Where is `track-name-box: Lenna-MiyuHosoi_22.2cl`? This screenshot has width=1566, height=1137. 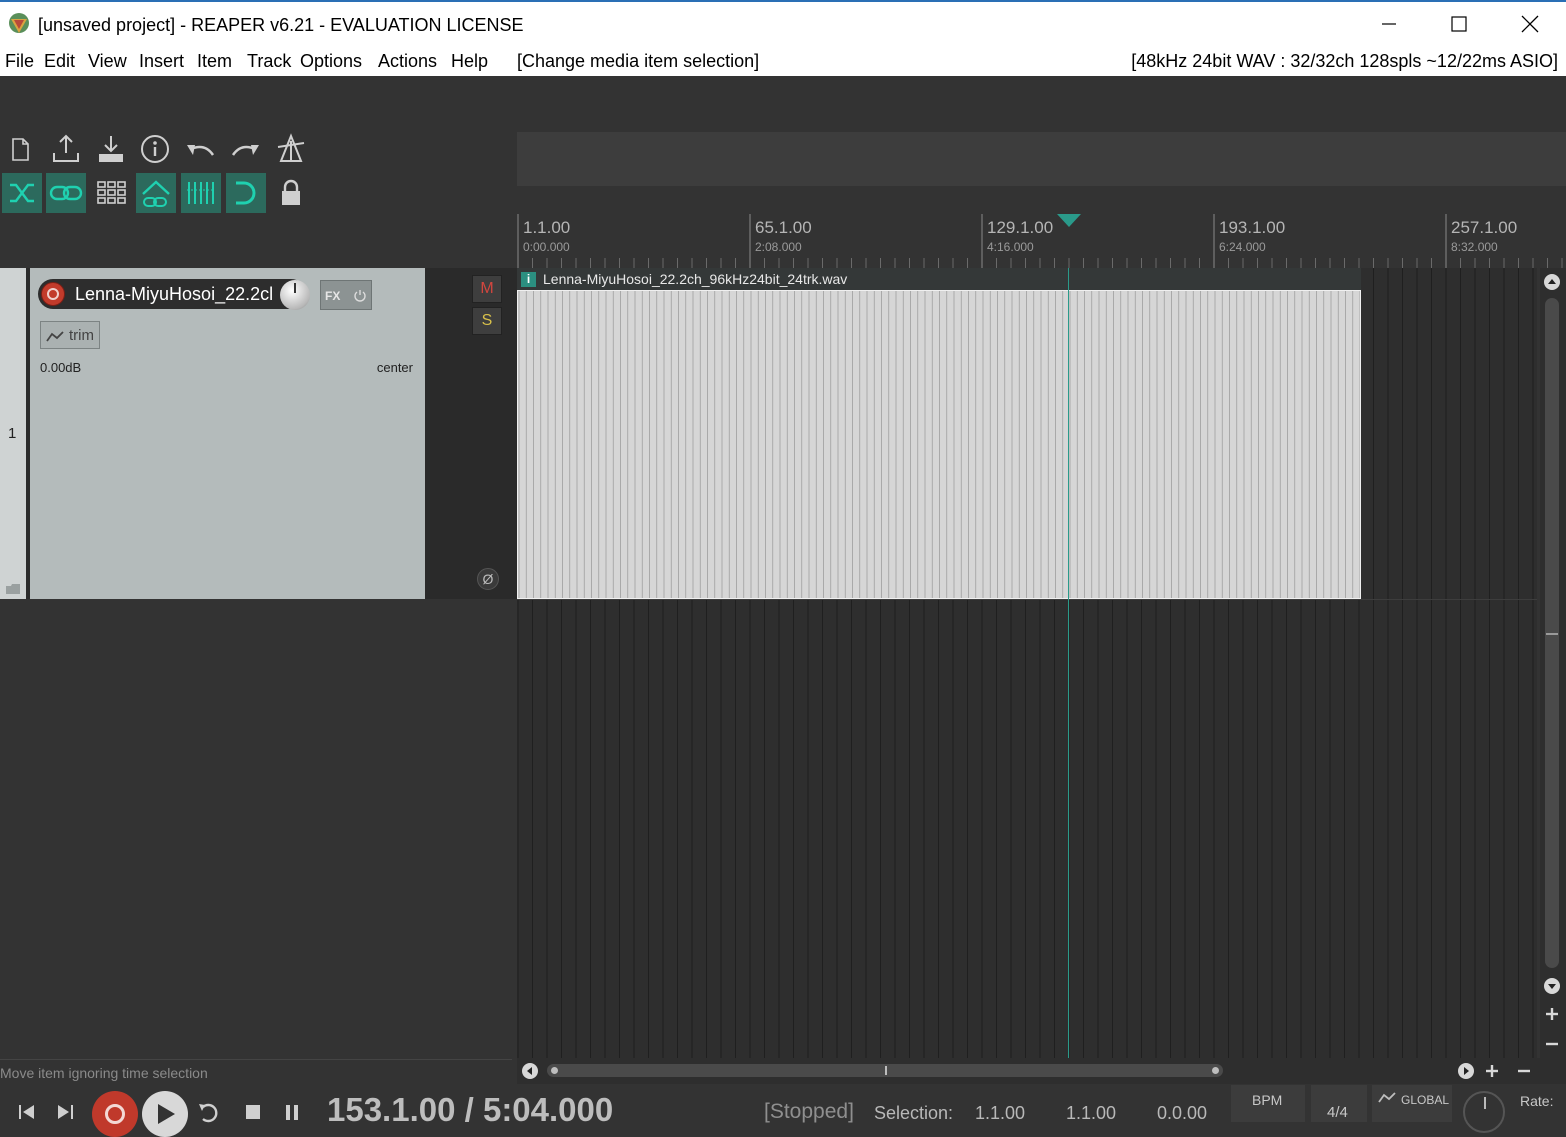 track-name-box: Lenna-MiyuHosoi_22.2cl is located at coordinates (172, 294).